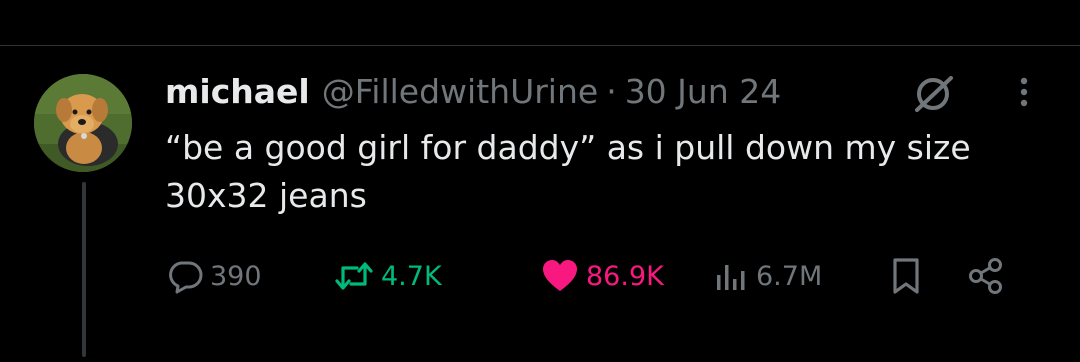 The width and height of the screenshot is (1080, 362). I want to click on post-header: michael @FilledwithUrine · 30 Jun 24, so click(473, 91).